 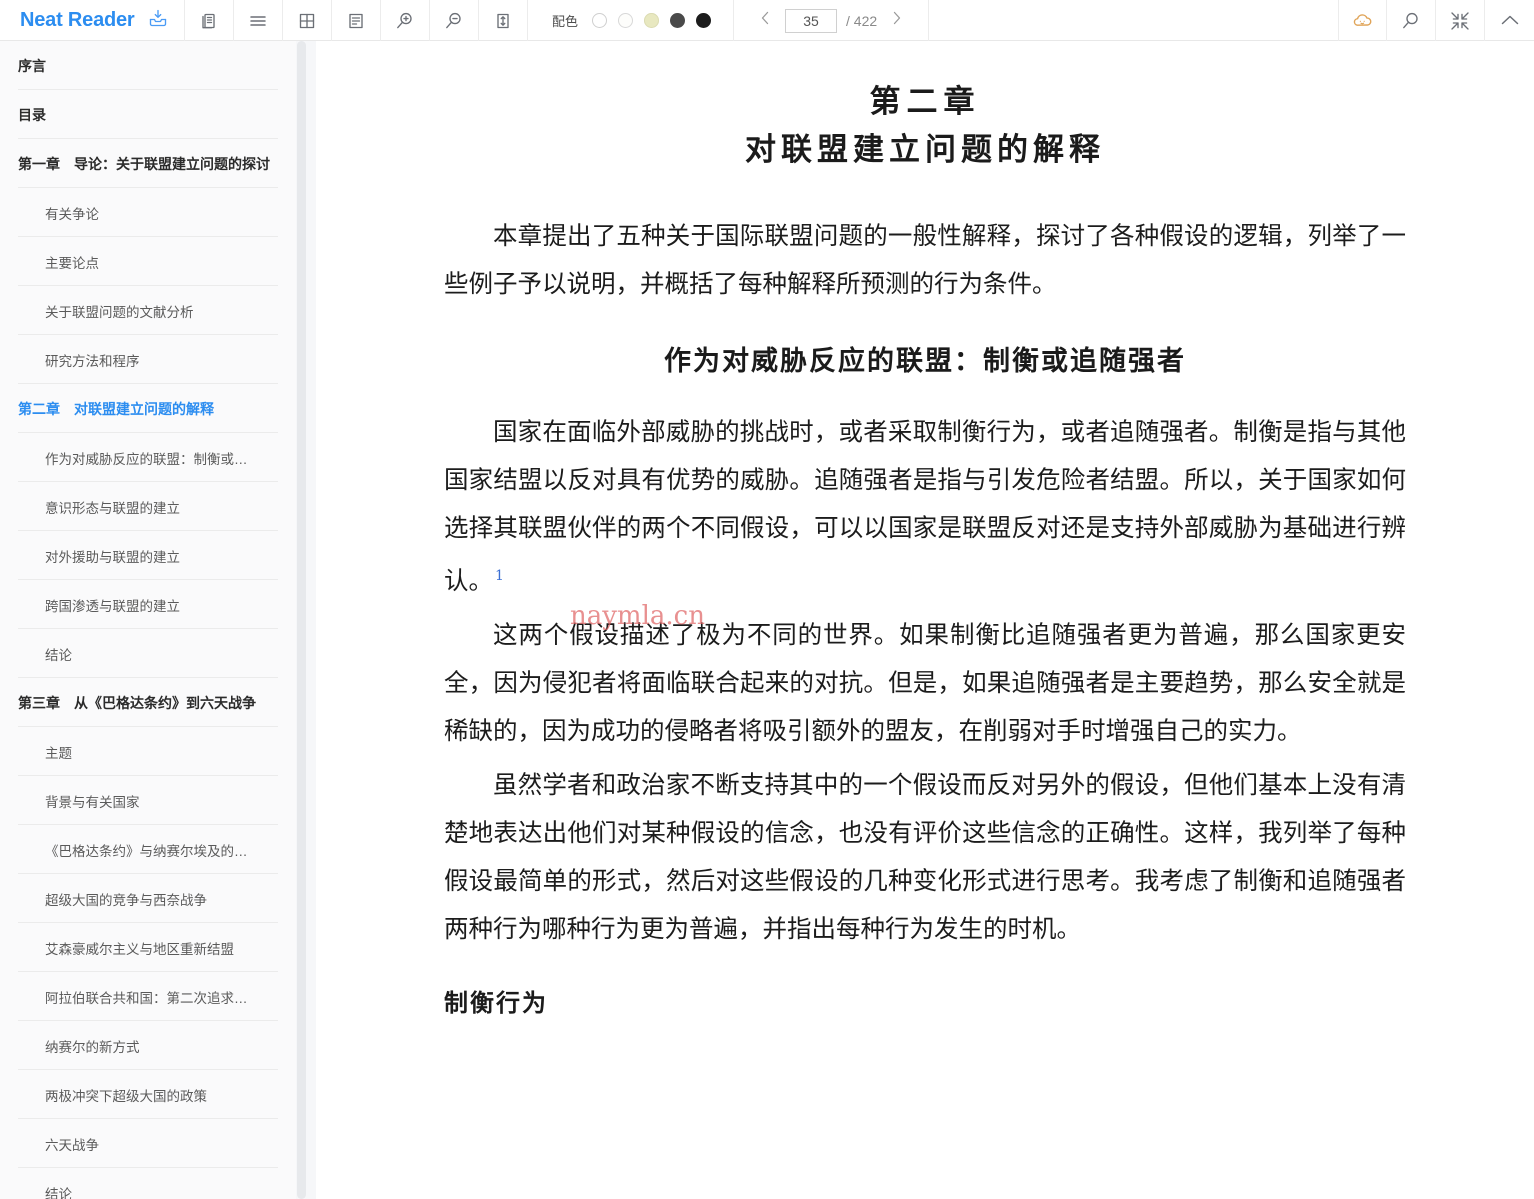 I want to click on sidebar-item-17: 超级大国的竞争与西奈战争, so click(x=148, y=898).